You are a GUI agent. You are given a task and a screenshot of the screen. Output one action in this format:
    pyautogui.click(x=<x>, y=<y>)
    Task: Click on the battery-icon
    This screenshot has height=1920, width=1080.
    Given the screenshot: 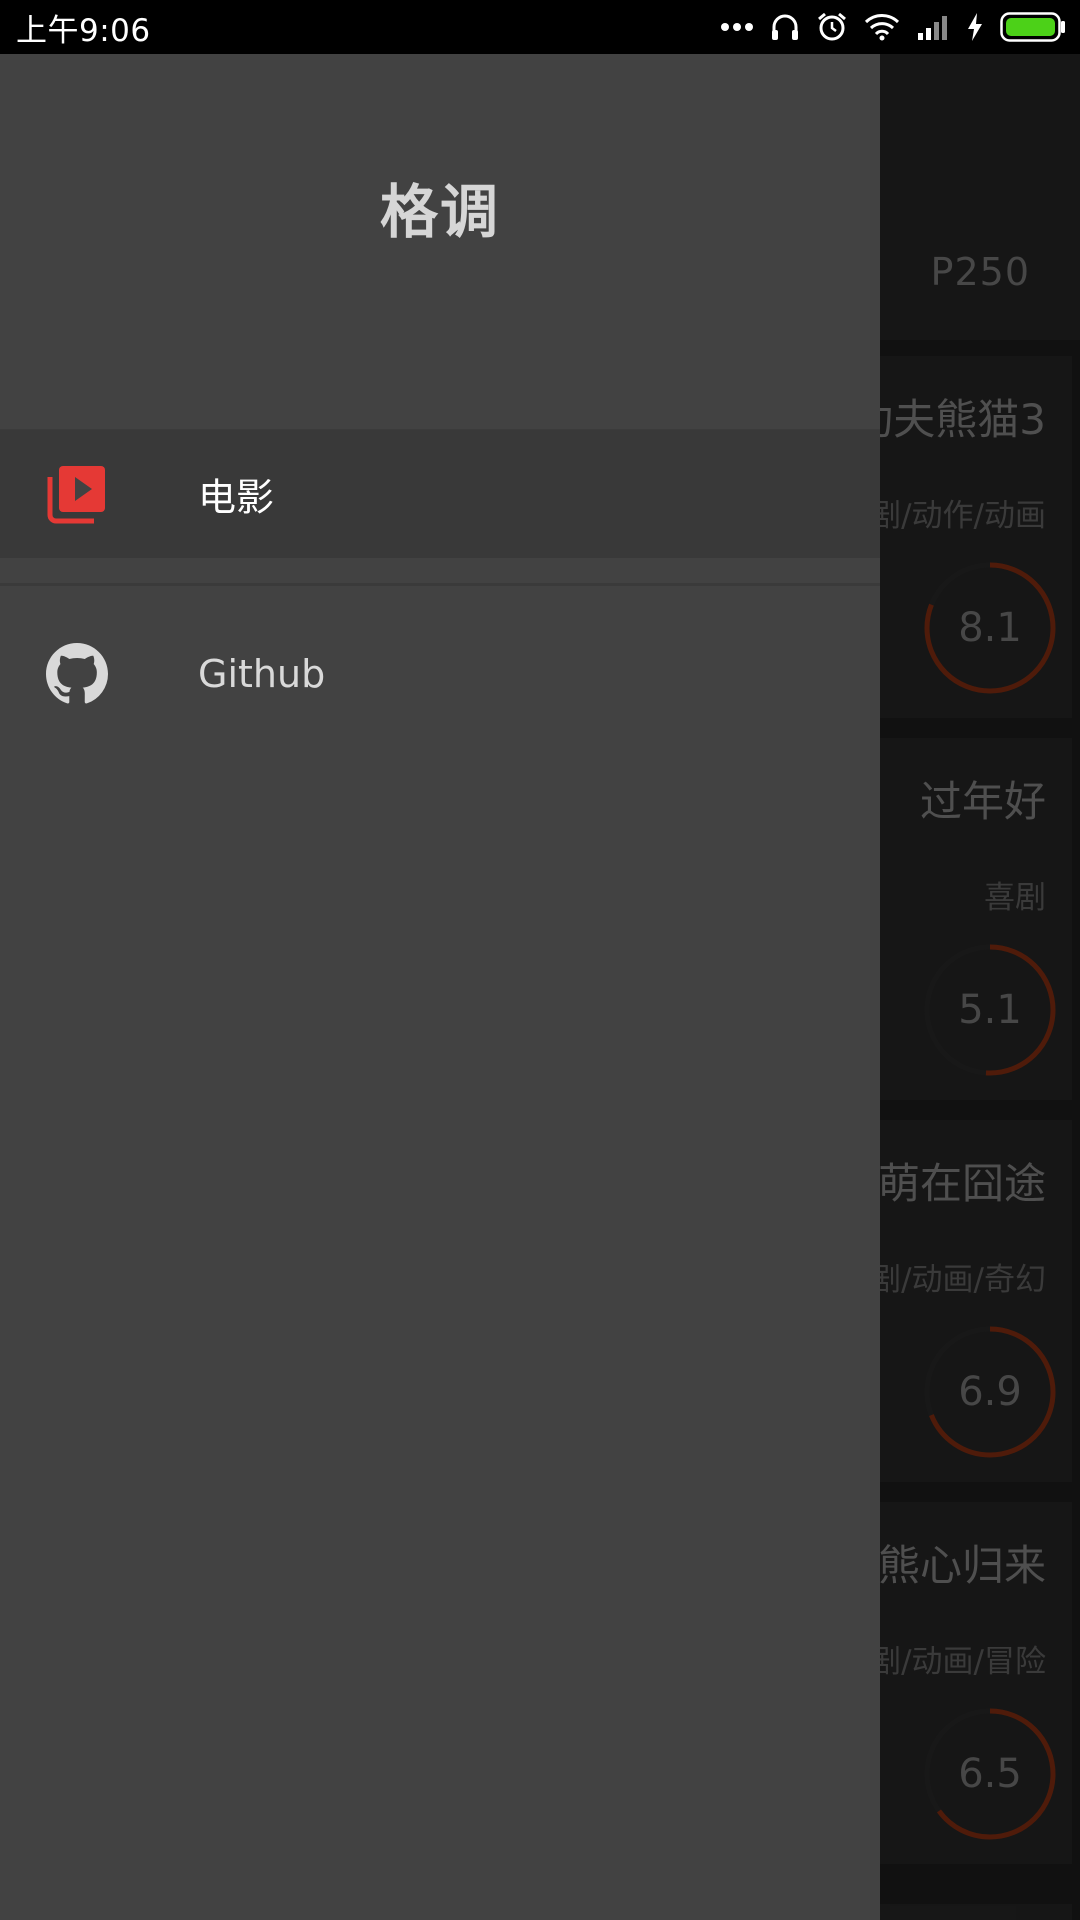 What is the action you would take?
    pyautogui.click(x=1032, y=27)
    